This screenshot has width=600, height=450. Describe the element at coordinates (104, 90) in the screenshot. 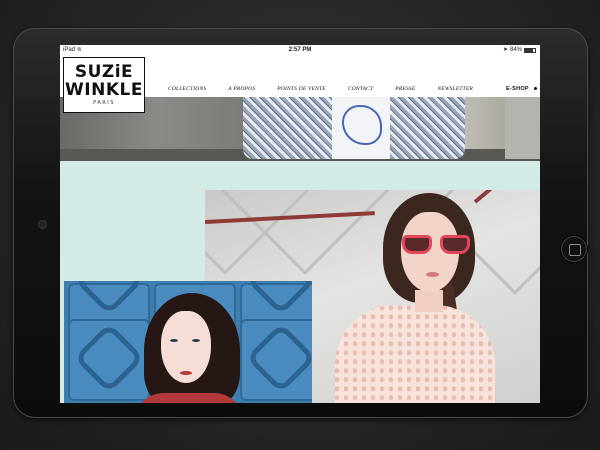

I see `logo-line2: WINKLE` at that location.